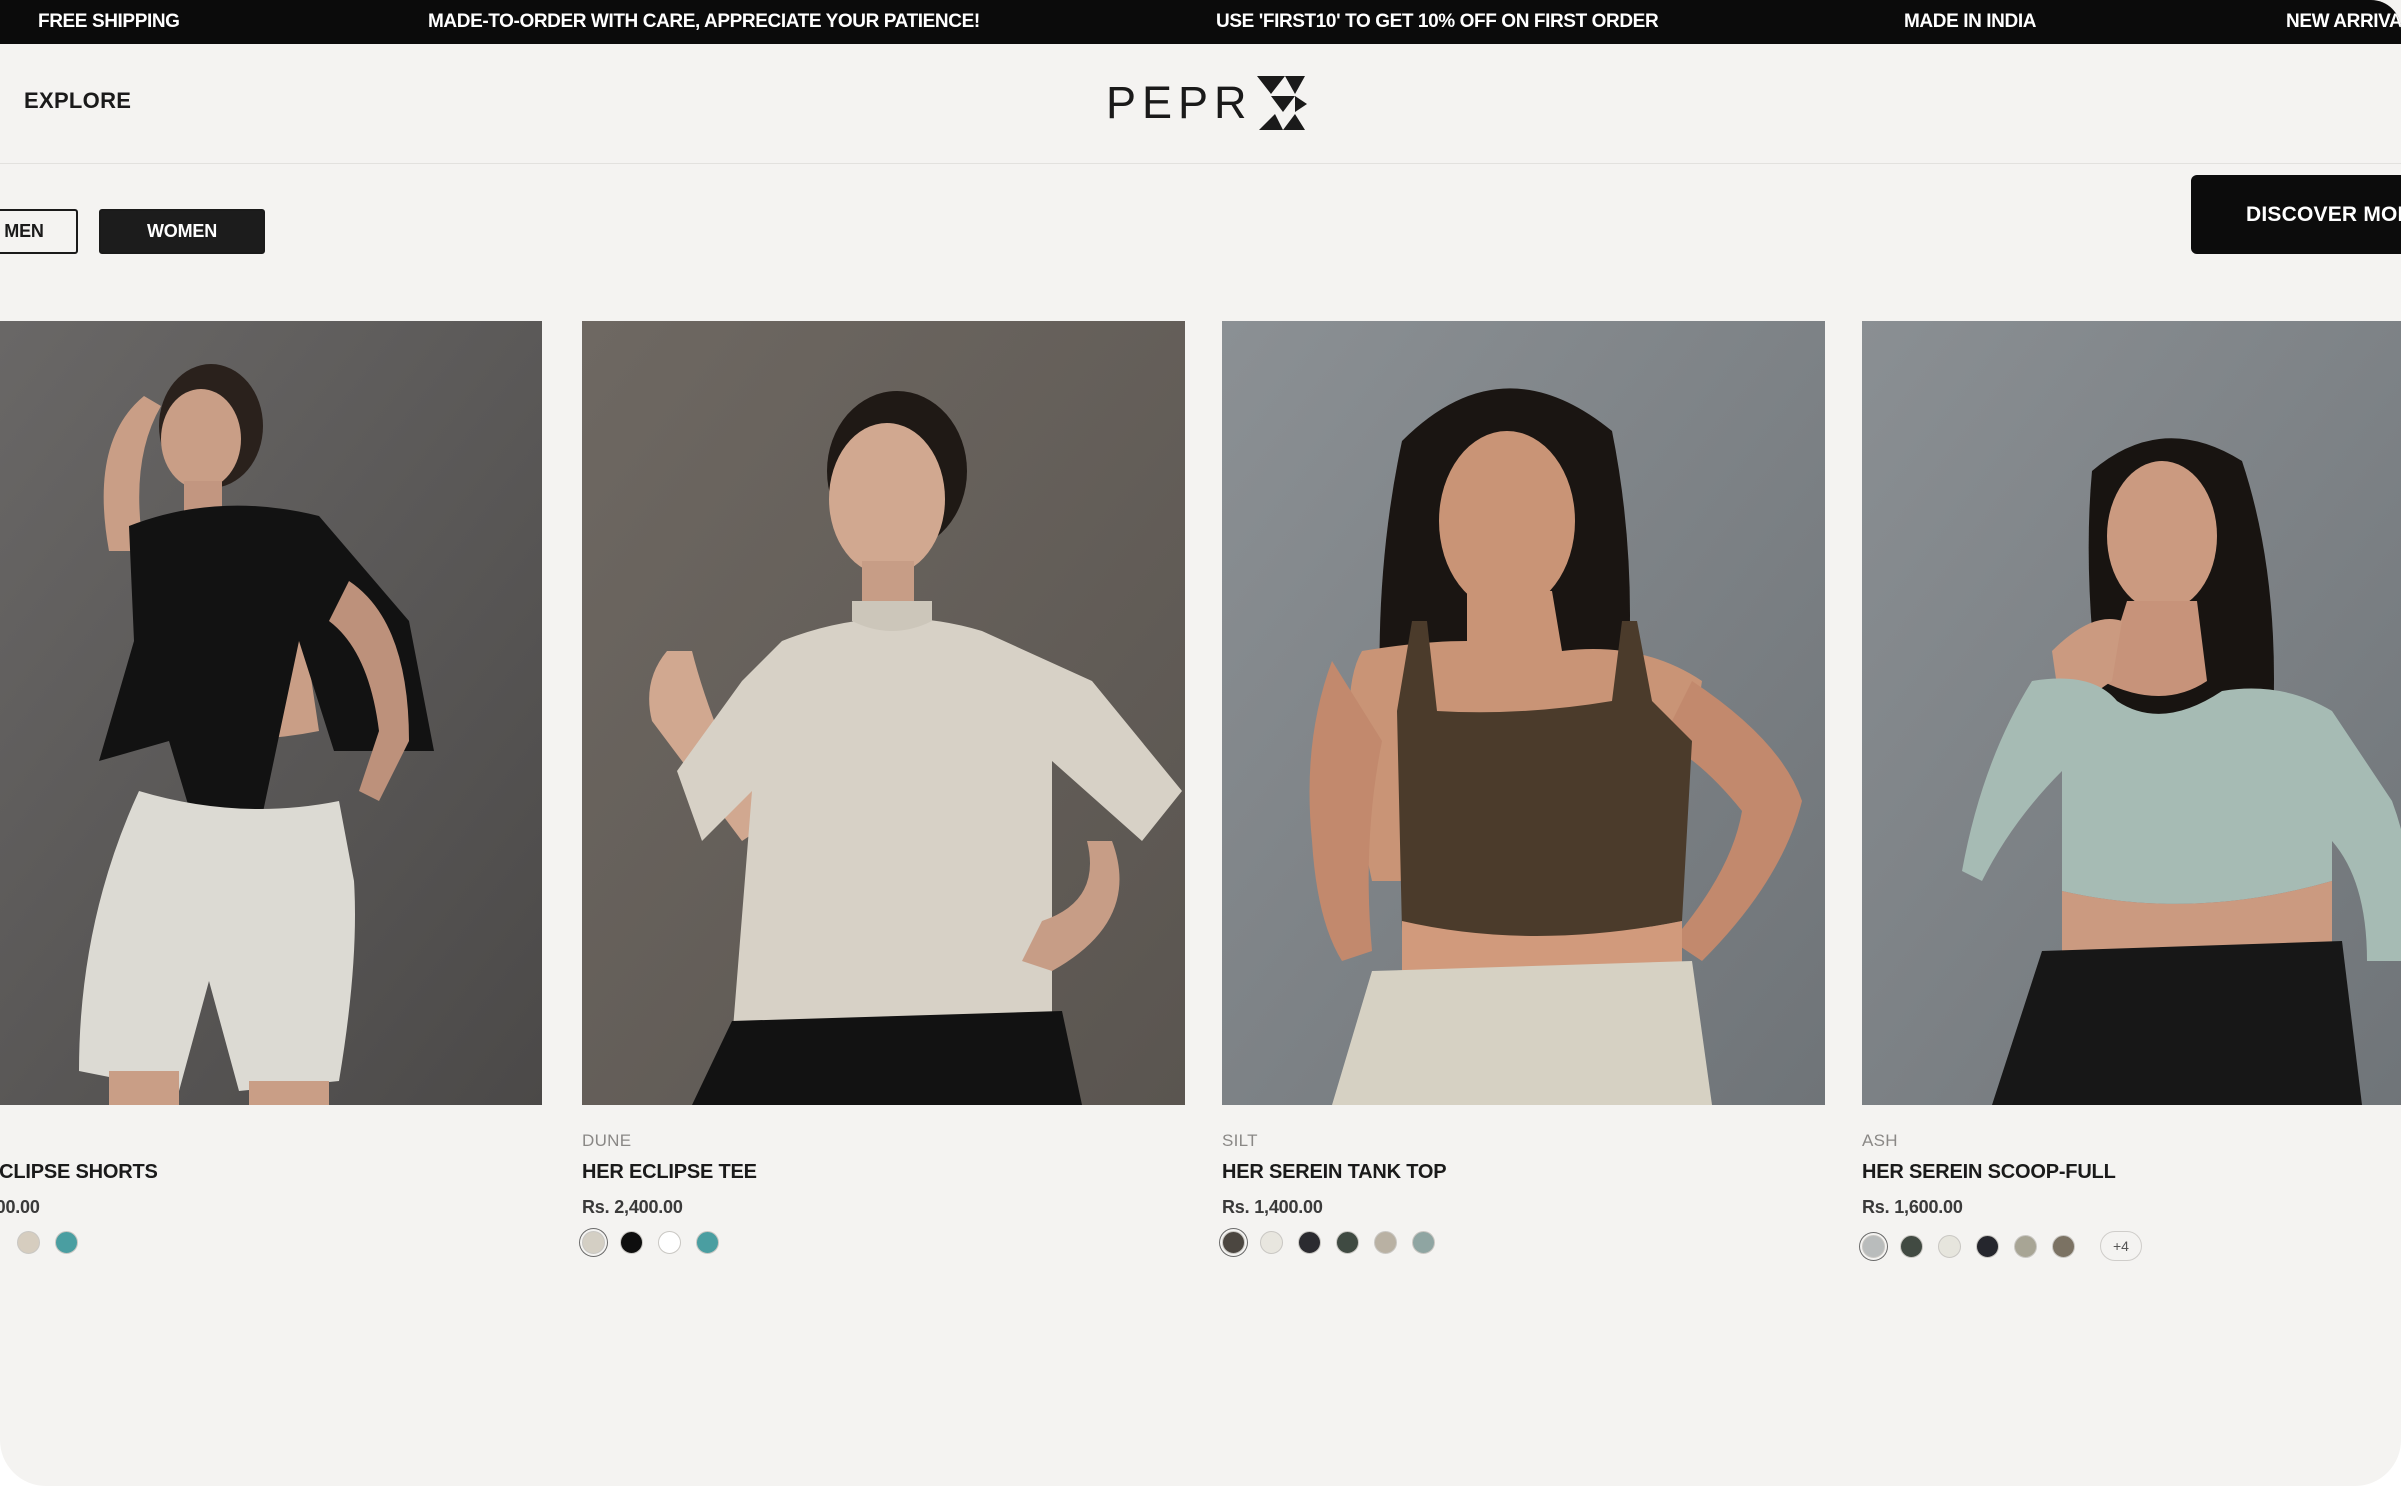 The width and height of the screenshot is (2401, 1486). I want to click on product-card: HER ECLIPSE SHORTS Rs. 1,800.00, so click(271, 787).